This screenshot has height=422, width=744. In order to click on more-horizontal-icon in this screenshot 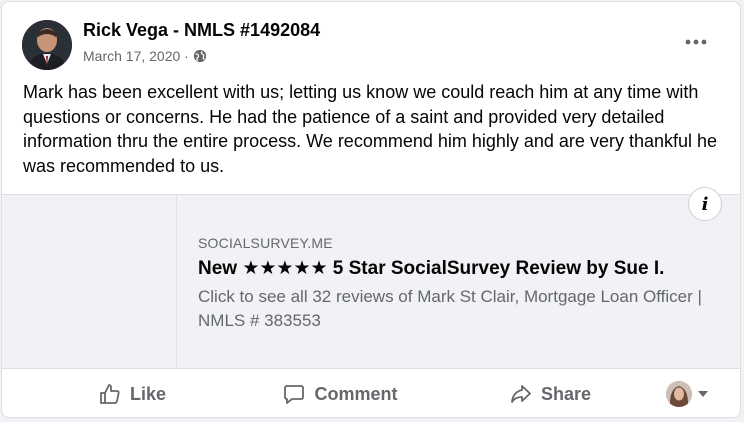, I will do `click(696, 42)`.